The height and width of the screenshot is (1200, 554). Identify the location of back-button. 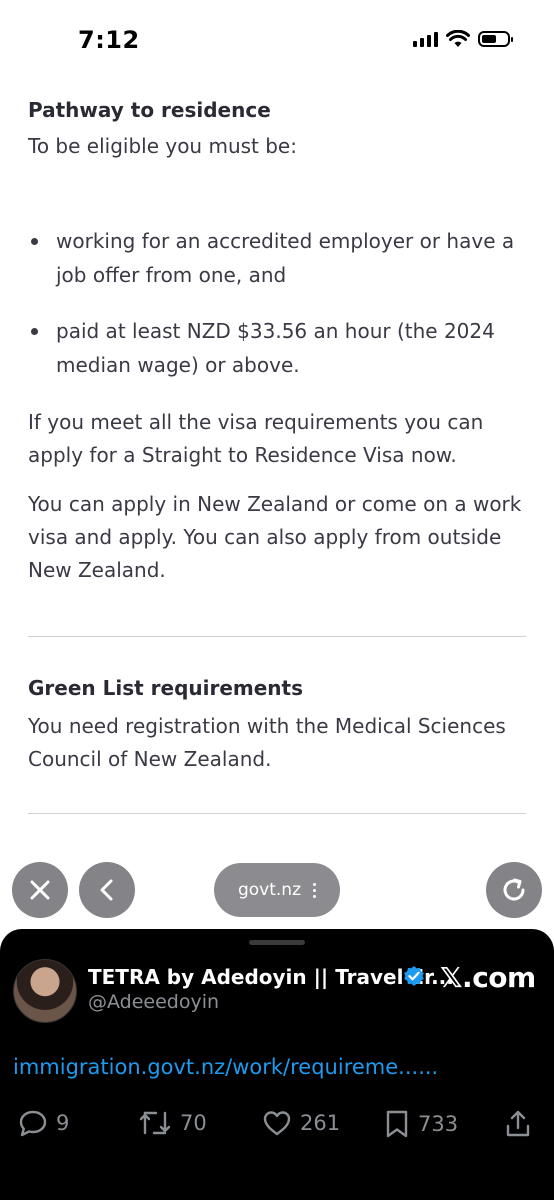
(107, 890).